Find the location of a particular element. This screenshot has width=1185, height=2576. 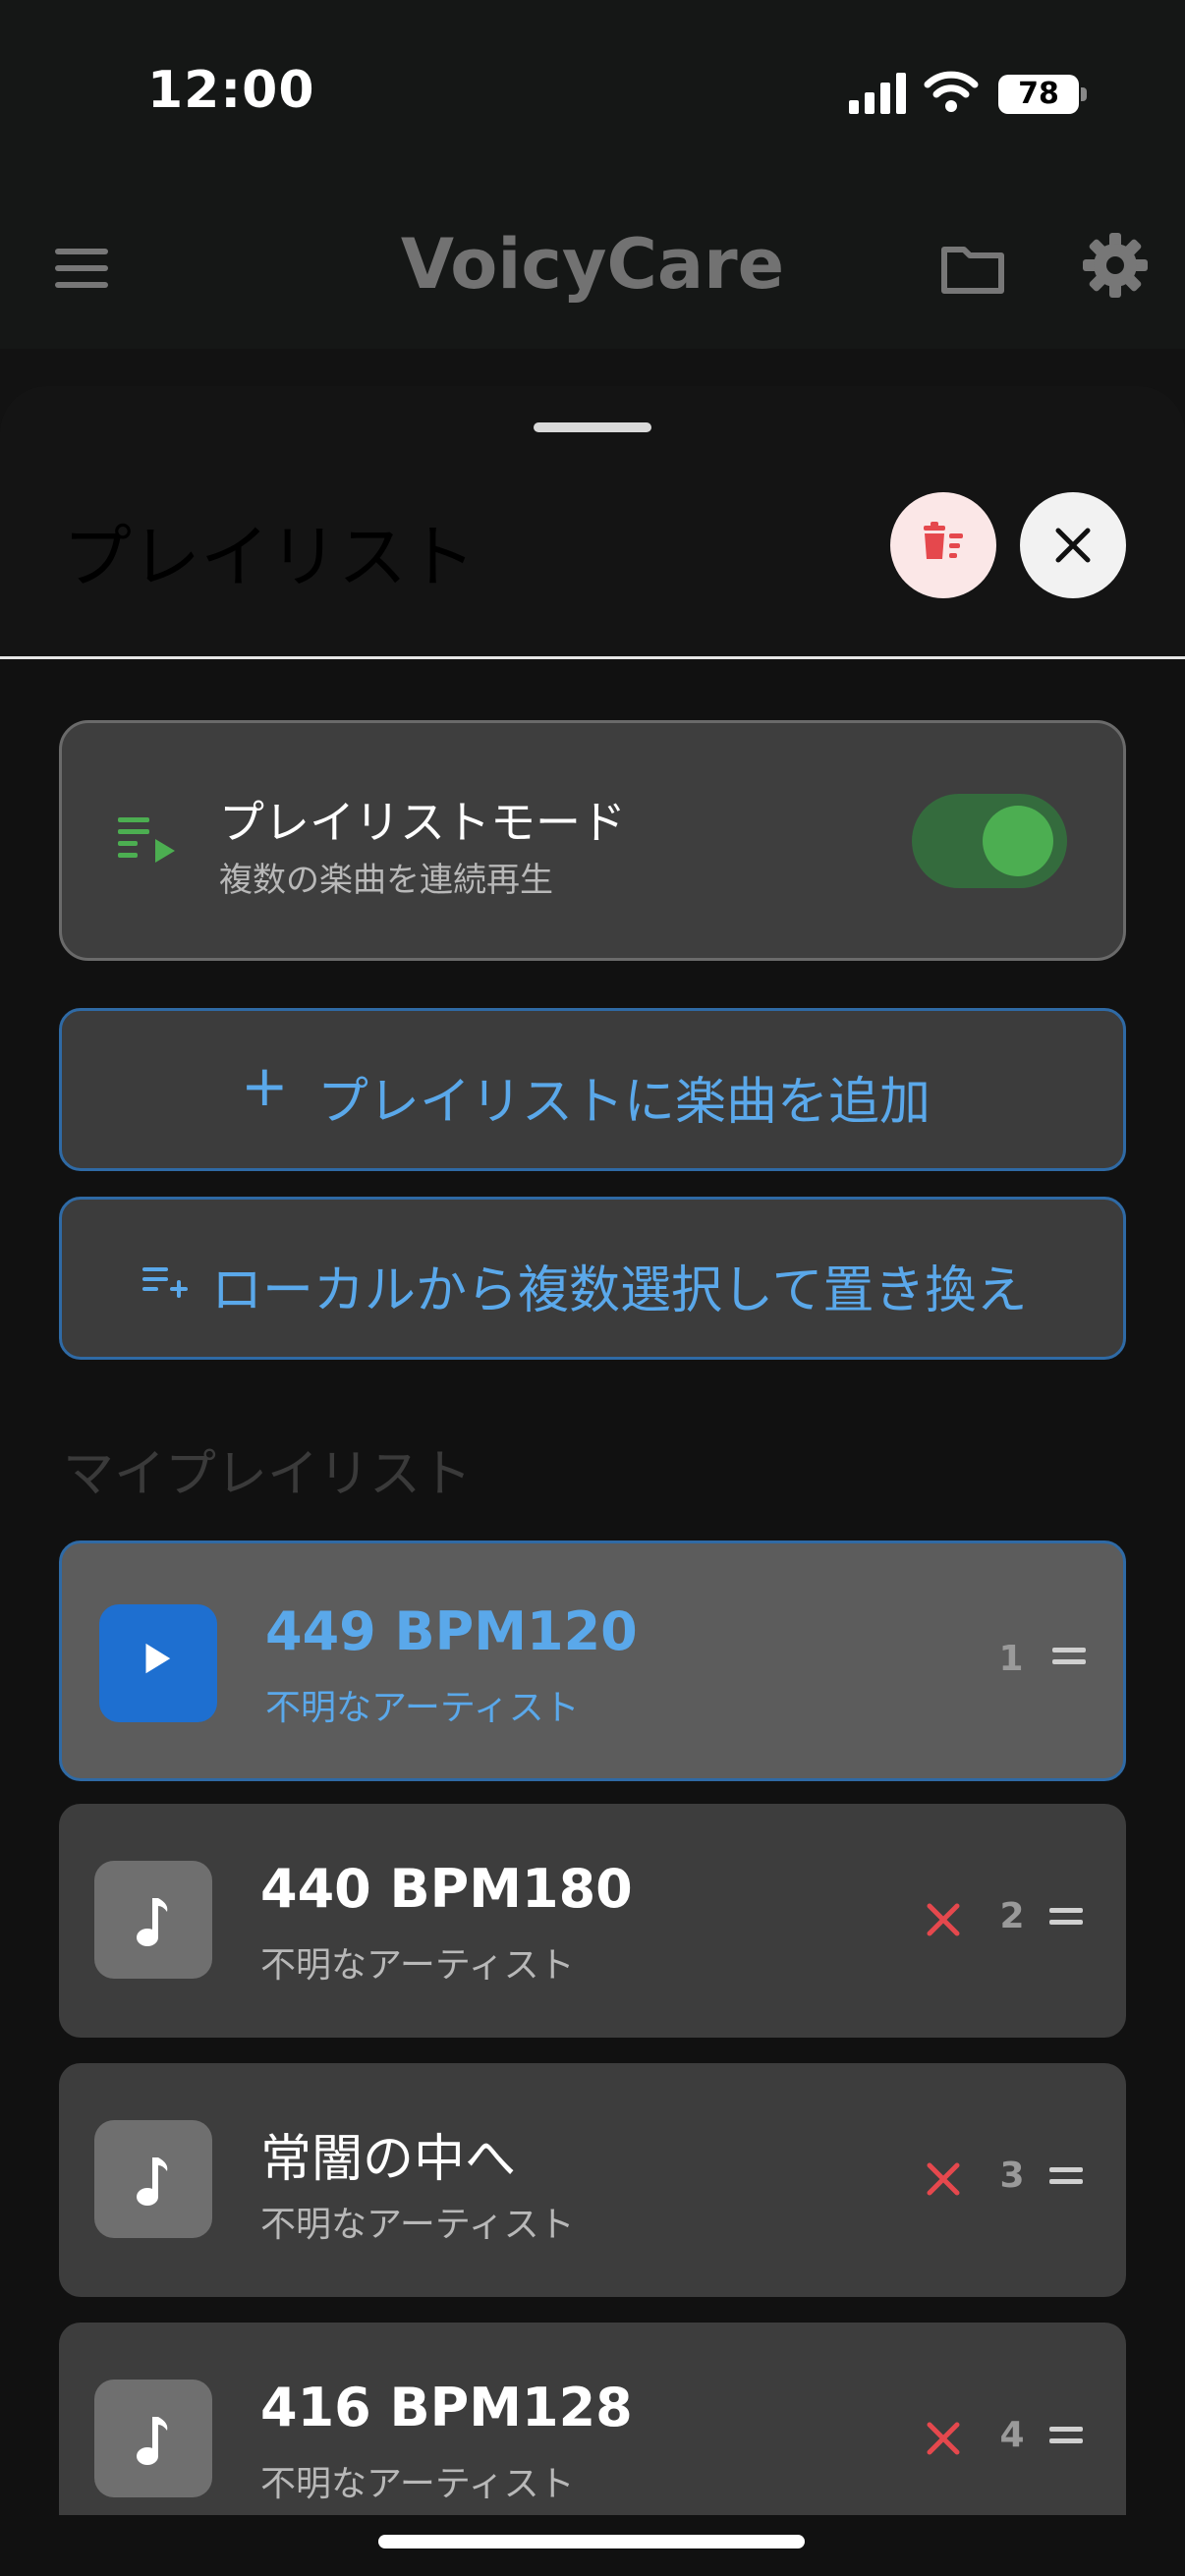

clear-playlist-button is located at coordinates (943, 545).